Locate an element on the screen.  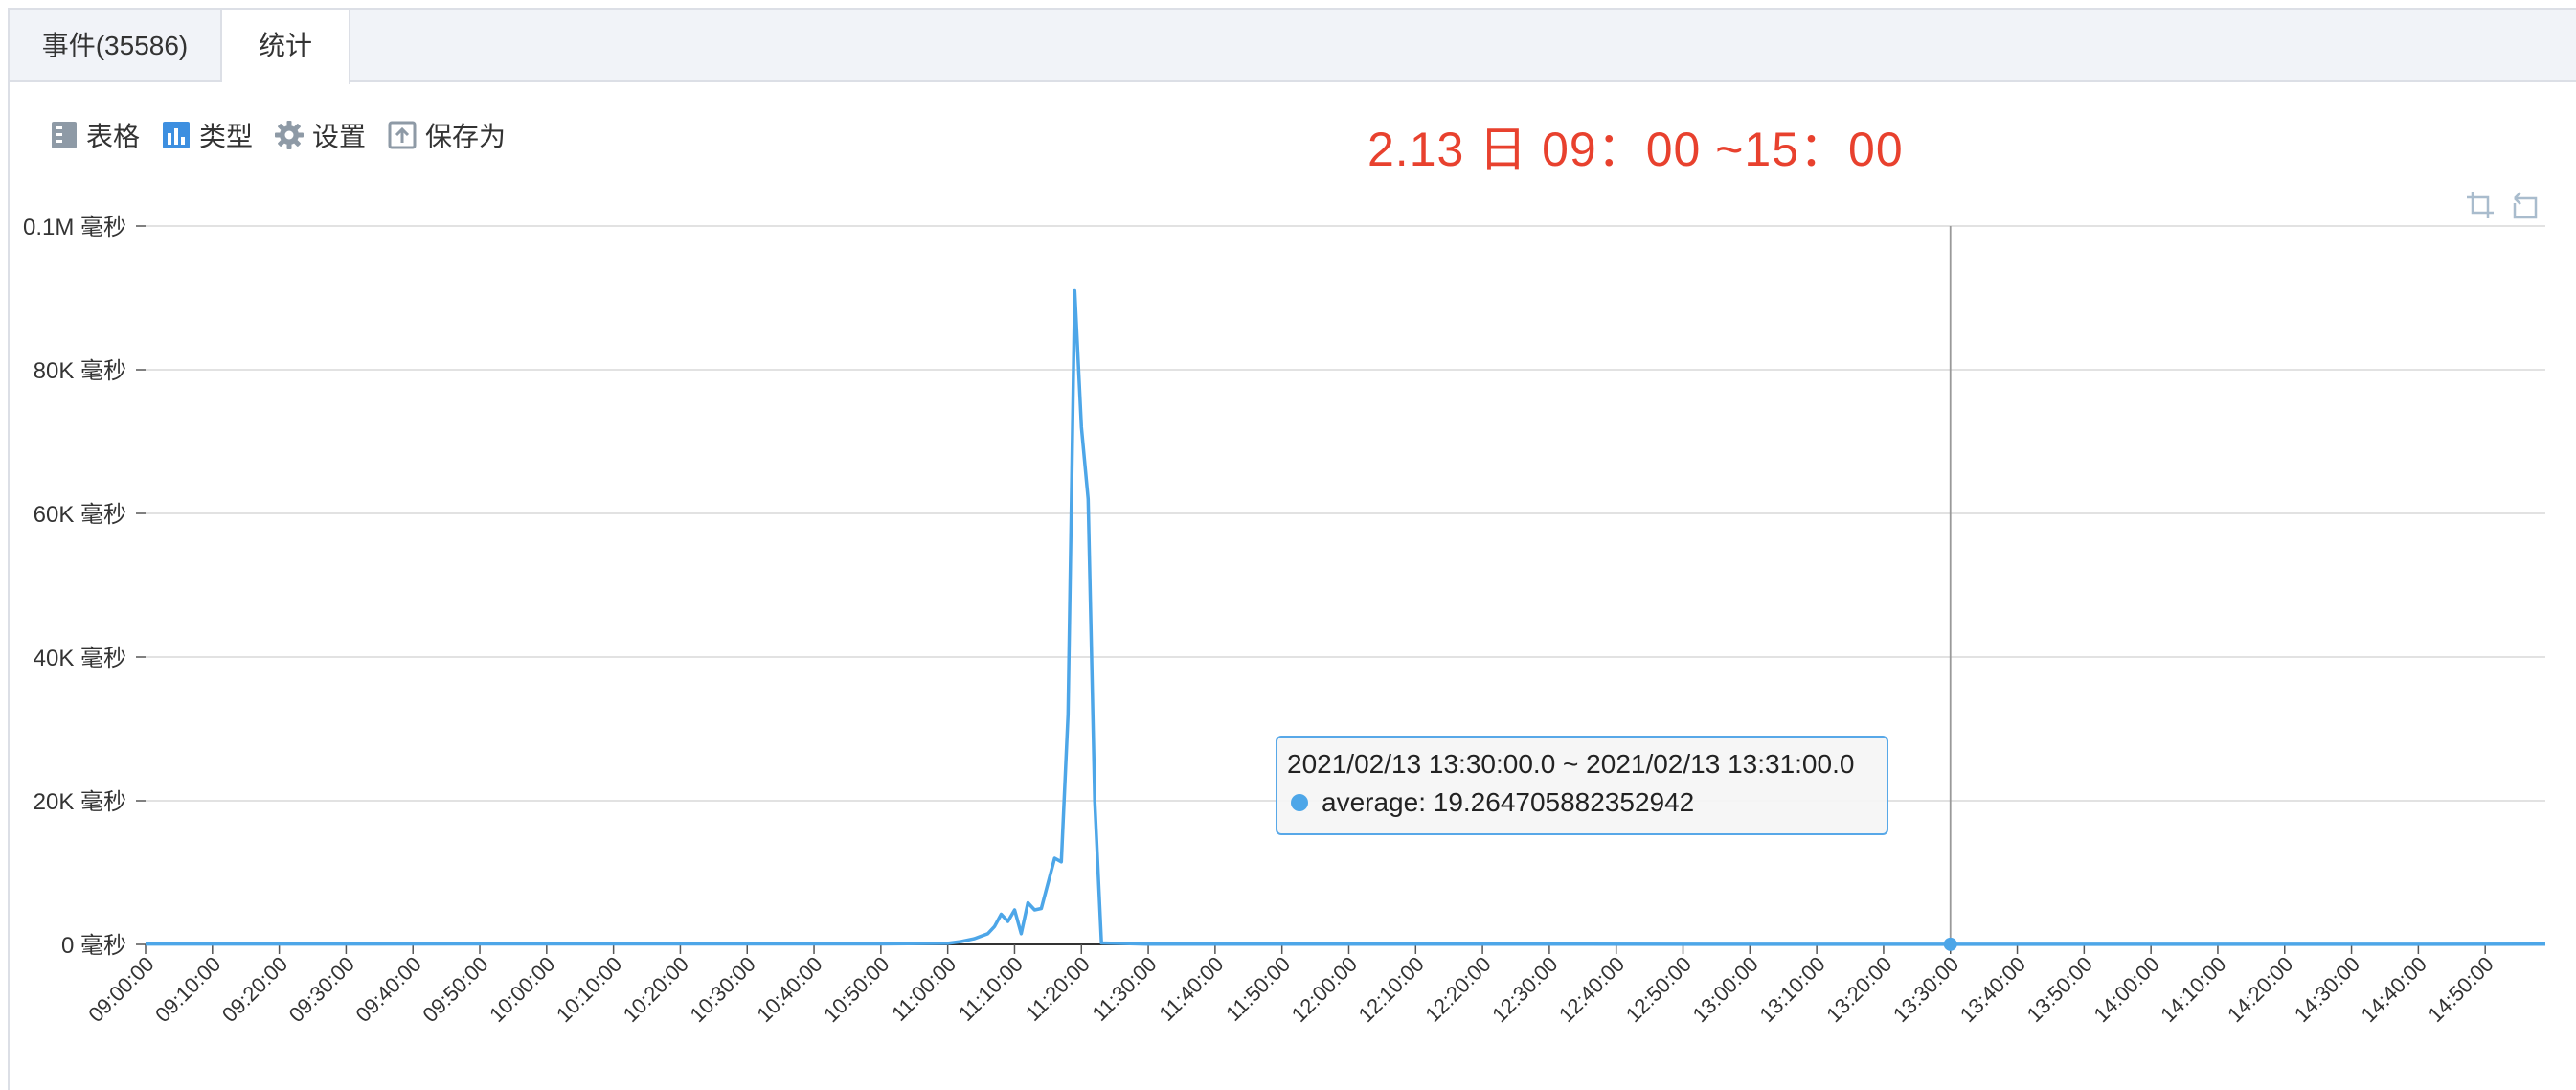
x-tick-label: 12:20:00 is located at coordinates (1457, 989).